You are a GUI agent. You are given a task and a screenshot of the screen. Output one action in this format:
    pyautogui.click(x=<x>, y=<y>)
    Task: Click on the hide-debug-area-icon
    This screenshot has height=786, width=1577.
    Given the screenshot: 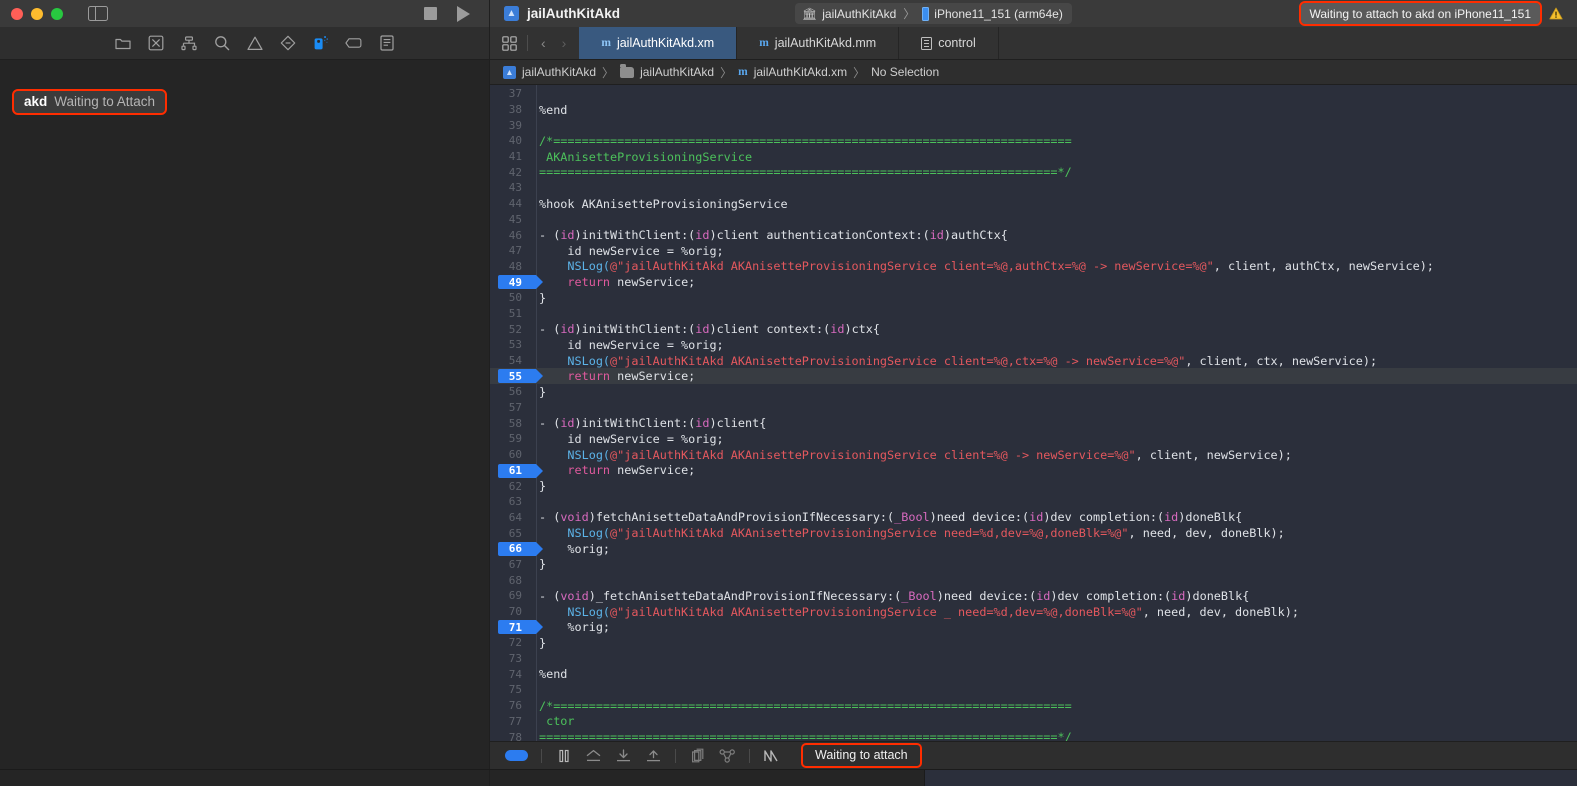 What is the action you would take?
    pyautogui.click(x=516, y=755)
    